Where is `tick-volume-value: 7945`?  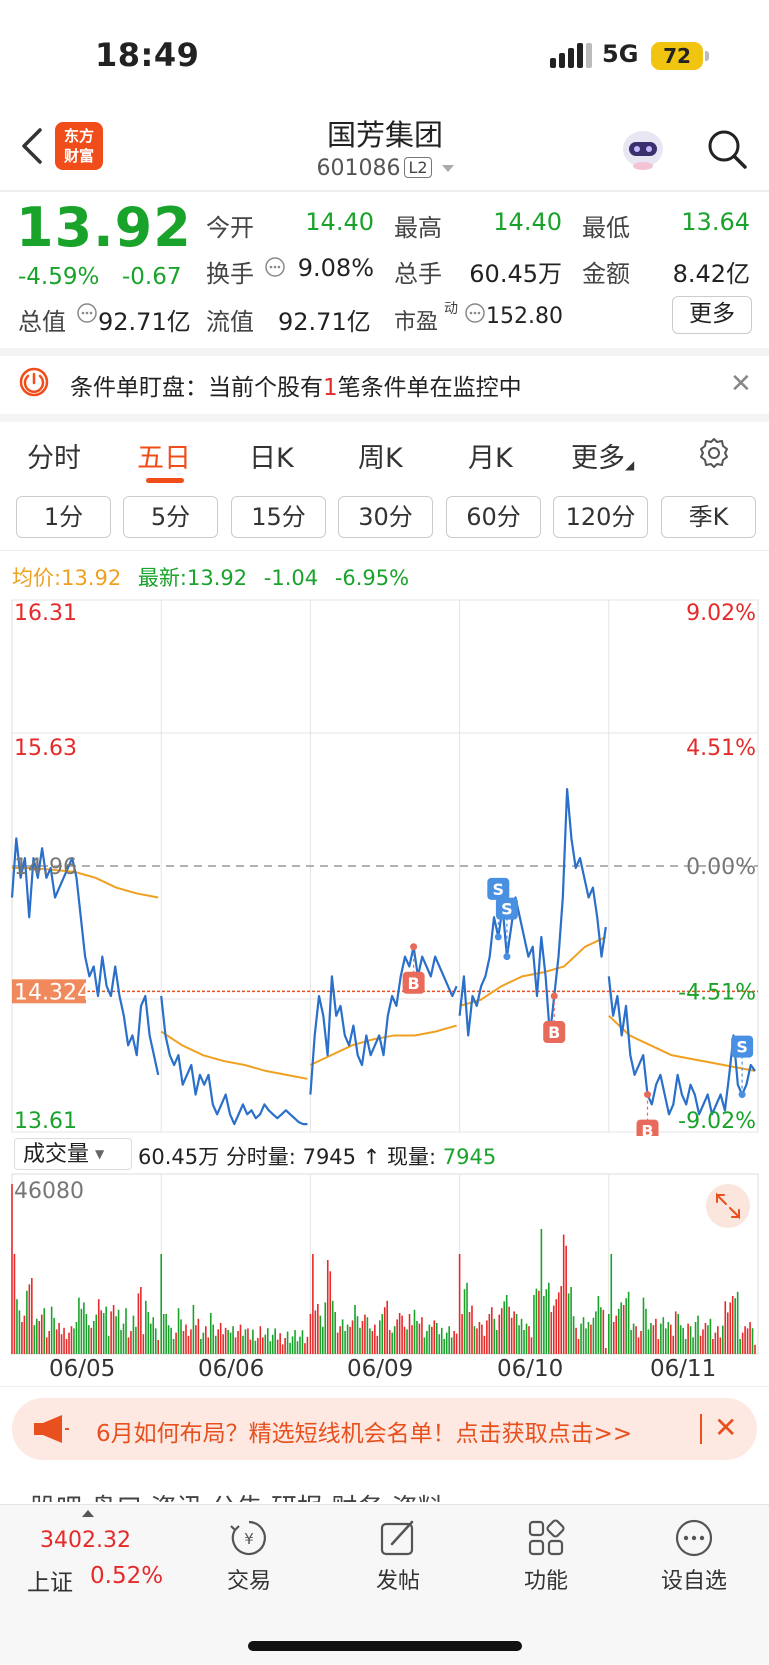
tick-volume-value: 7945 is located at coordinates (329, 1157).